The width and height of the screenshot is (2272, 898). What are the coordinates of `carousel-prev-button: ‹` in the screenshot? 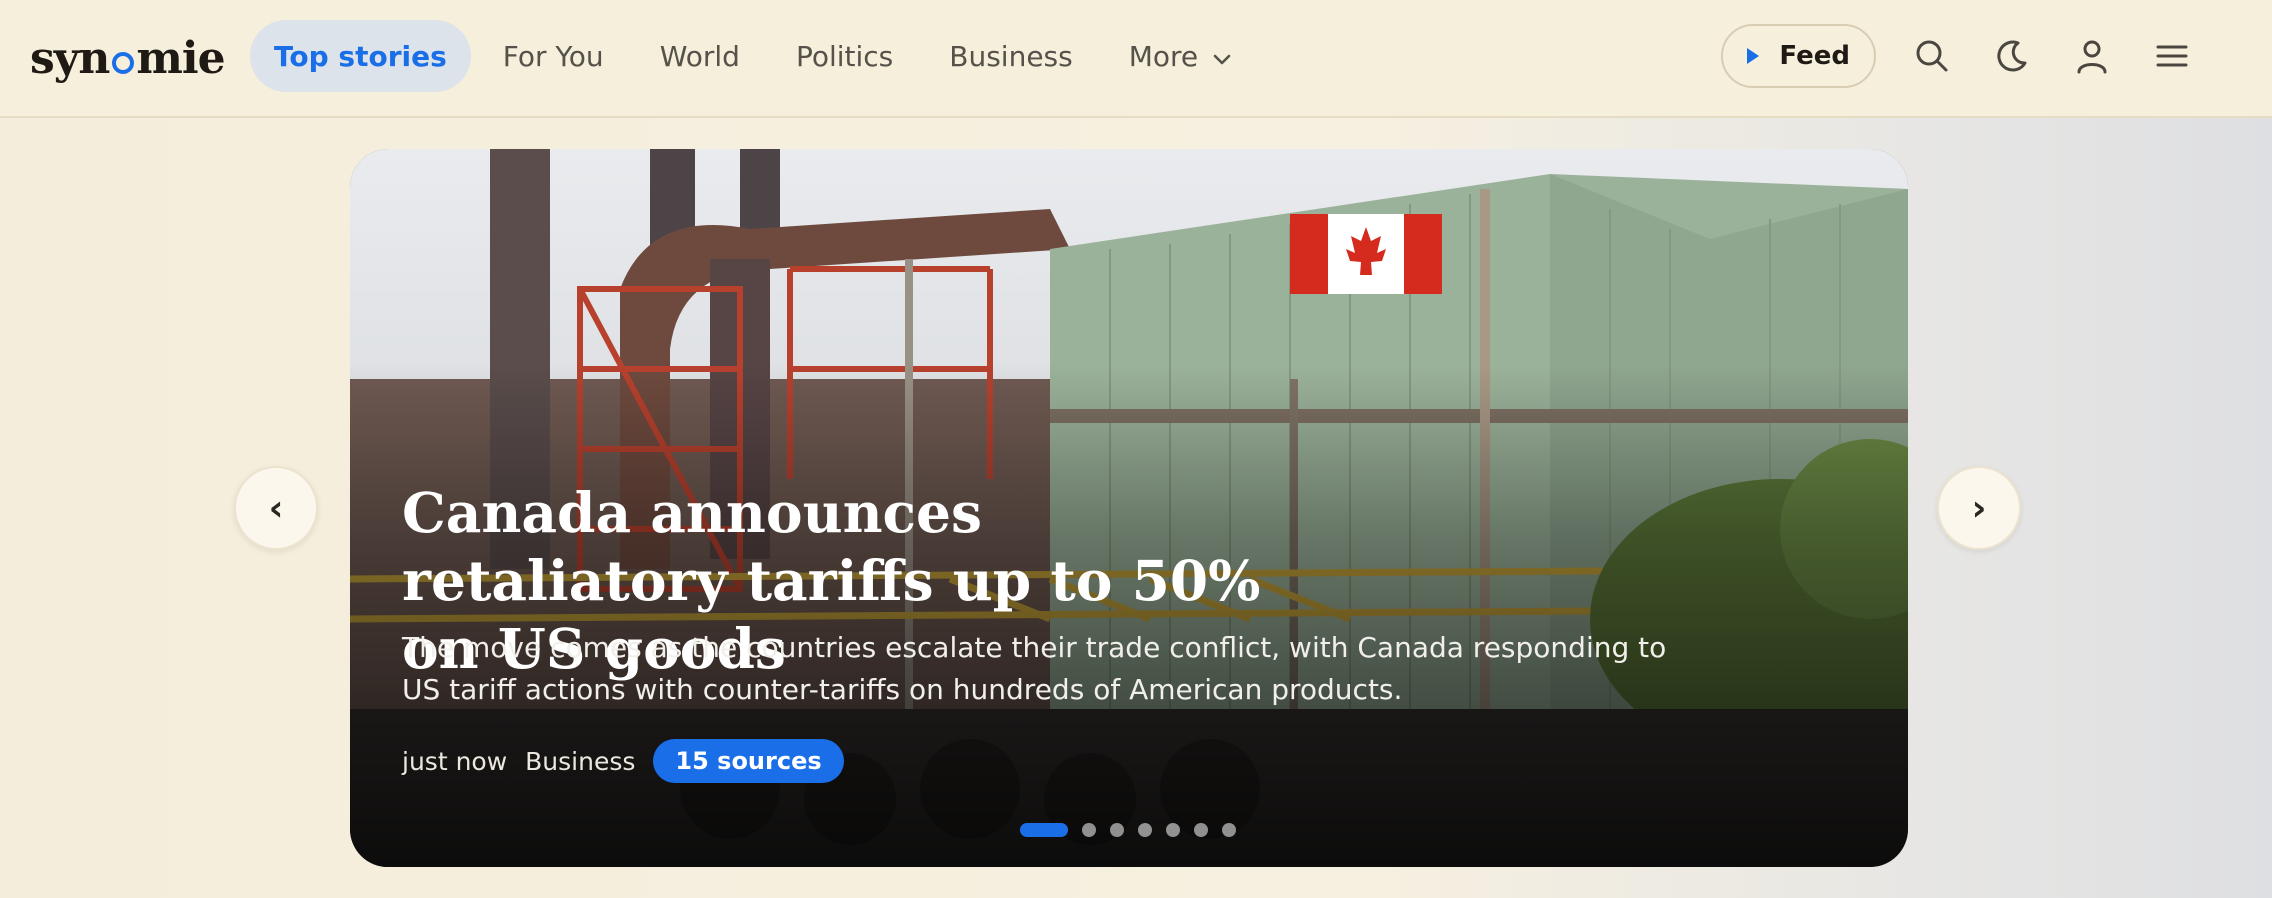 It's located at (276, 508).